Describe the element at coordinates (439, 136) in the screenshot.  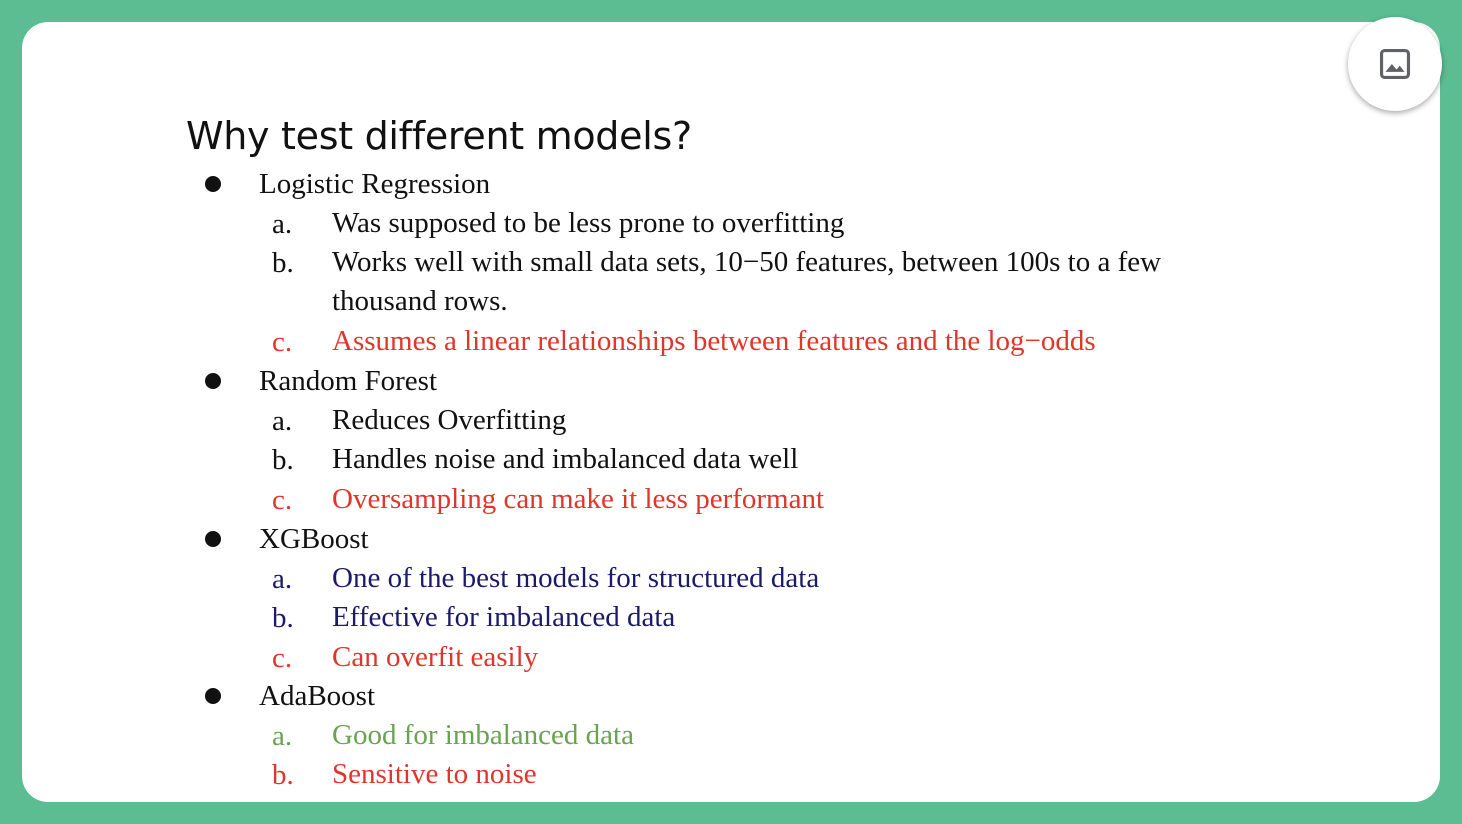
I see `slide-title: Why test different models?` at that location.